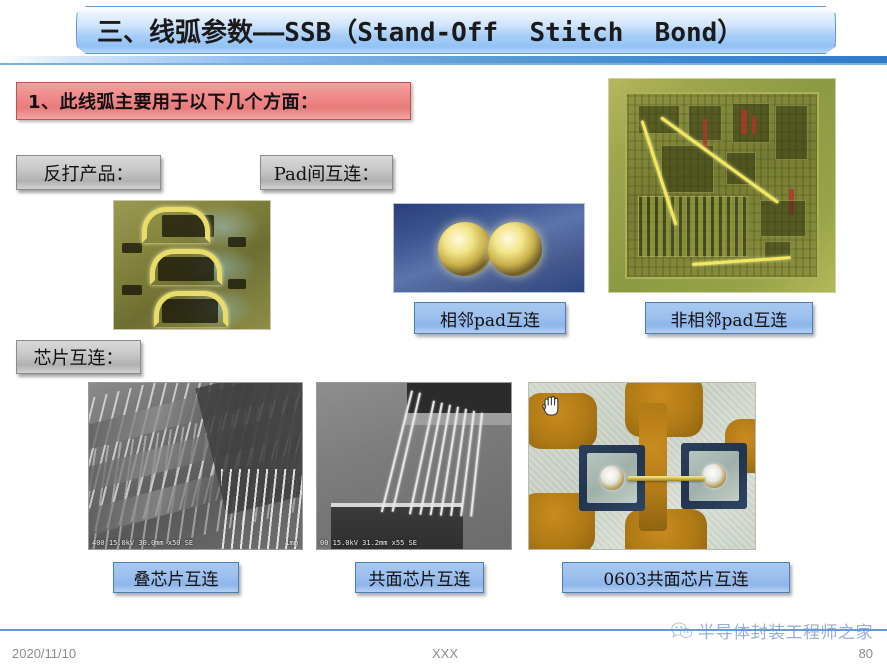 Image resolution: width=887 pixels, height=672 pixels. I want to click on page-title: 三、线弧参数——SSB（Stand-Off Stitch Bond）, so click(420, 32).